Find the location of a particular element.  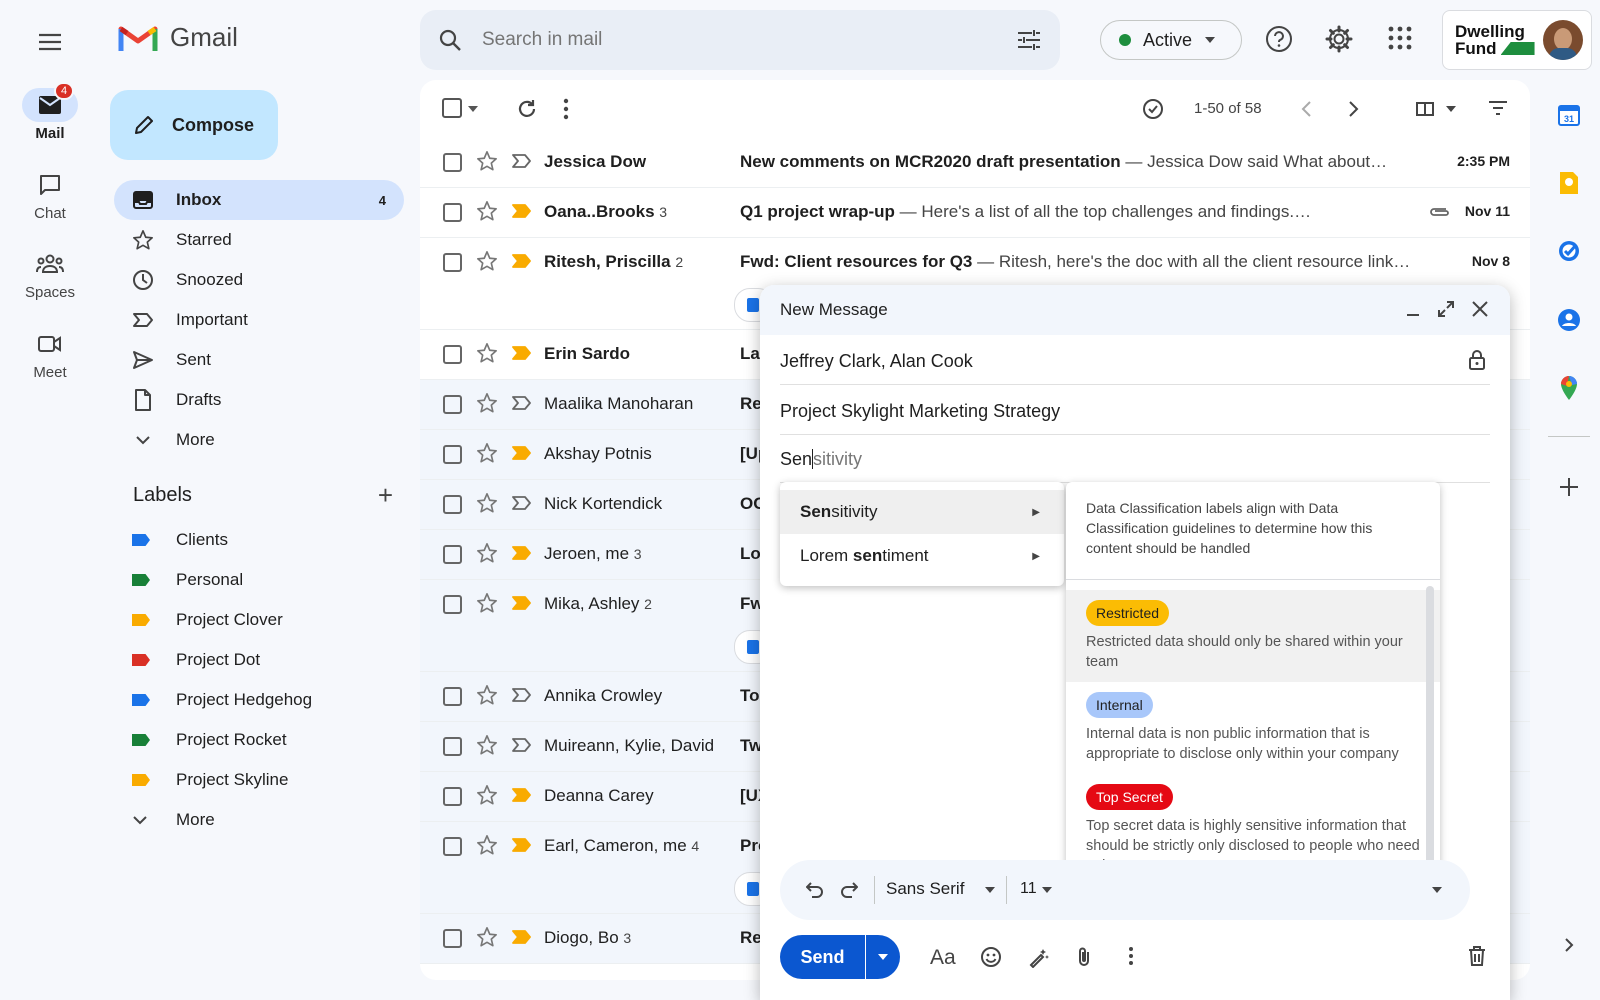

label-item-project-rocket: Project Rocket is located at coordinates (259, 740).